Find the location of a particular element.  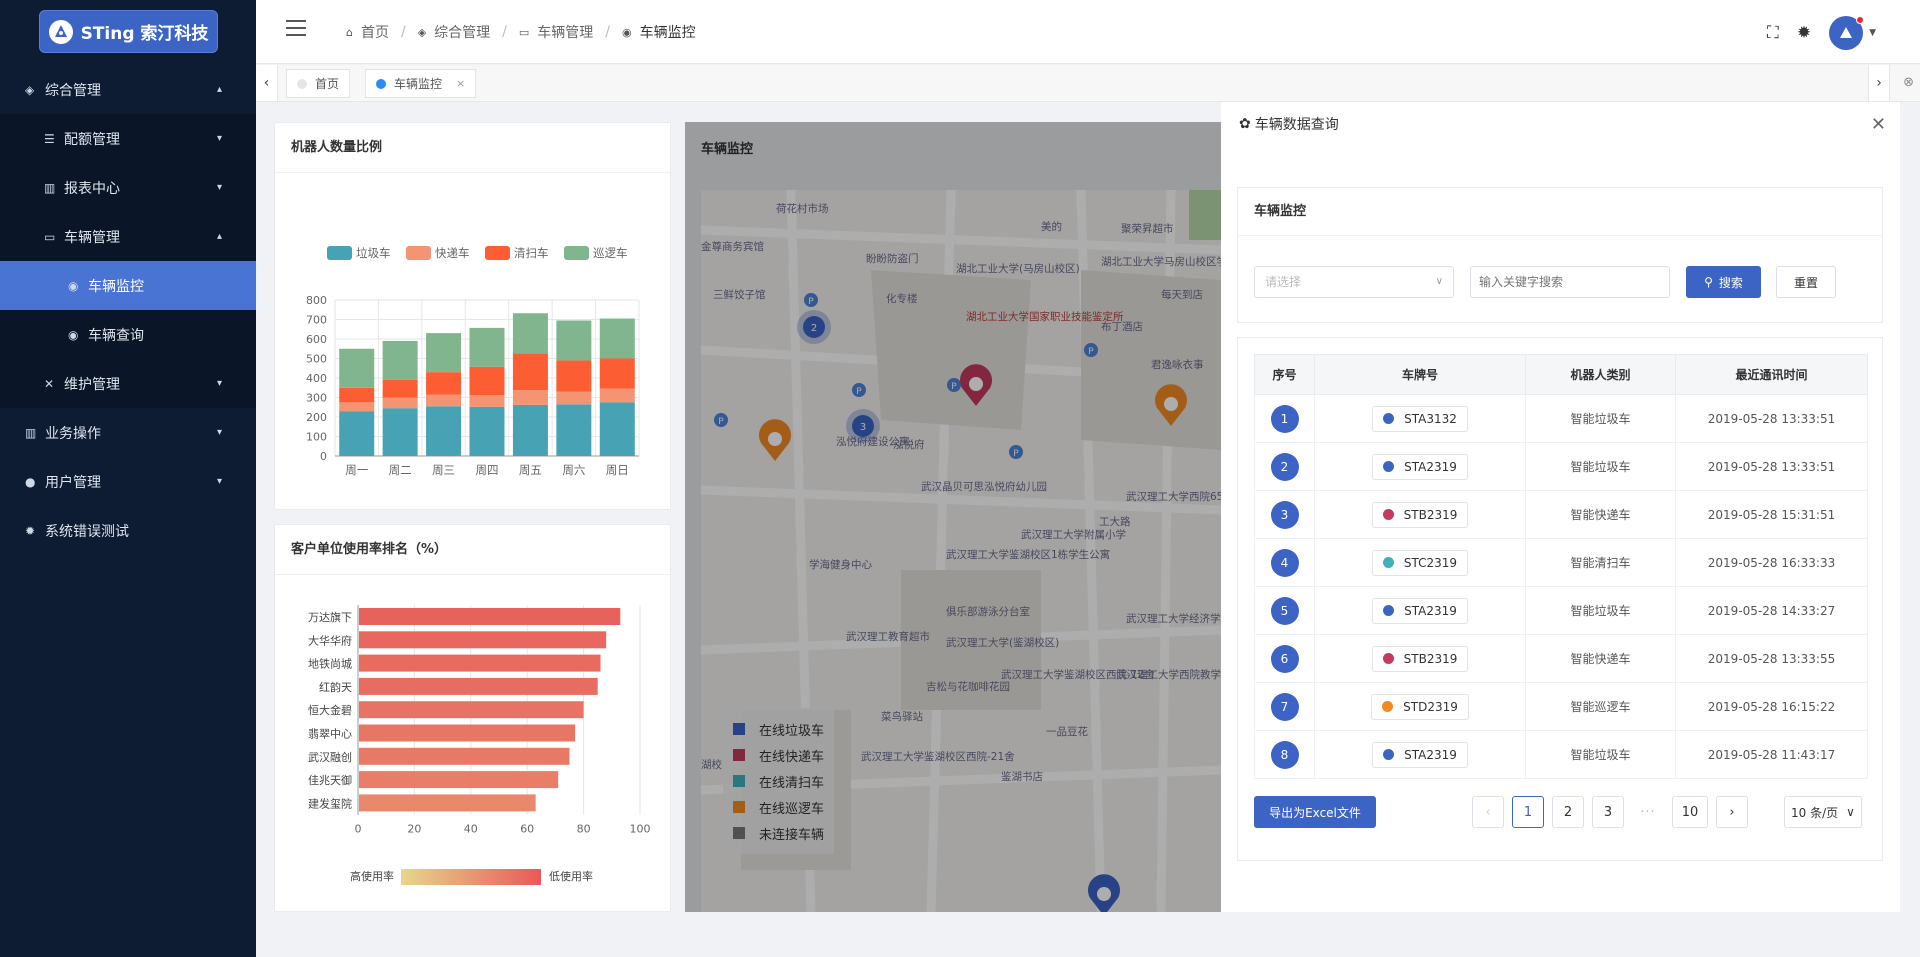

plate-tag: STA3132 is located at coordinates (1420, 418).